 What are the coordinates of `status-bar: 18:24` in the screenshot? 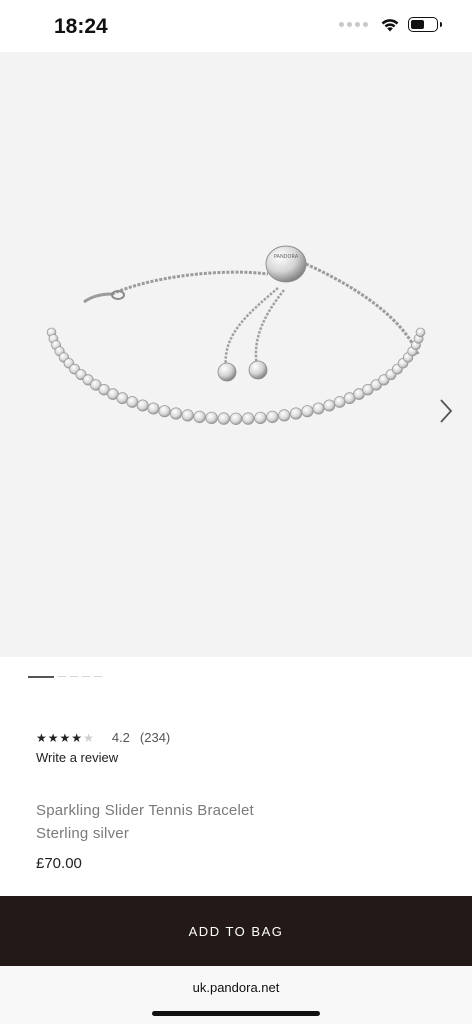 It's located at (236, 26).